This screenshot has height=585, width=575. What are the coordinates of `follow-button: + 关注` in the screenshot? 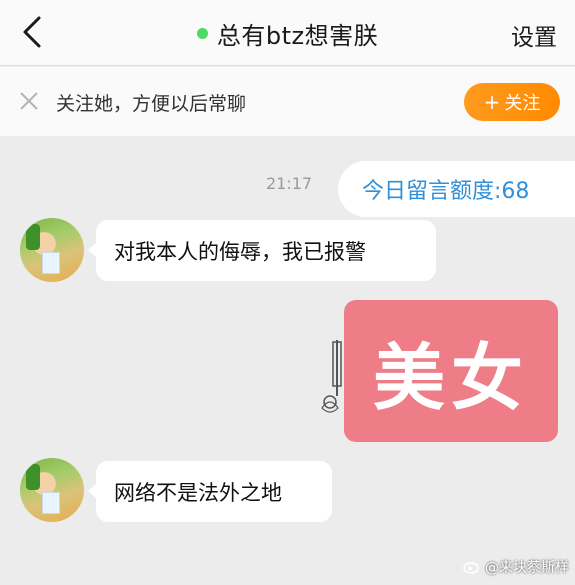 It's located at (512, 102).